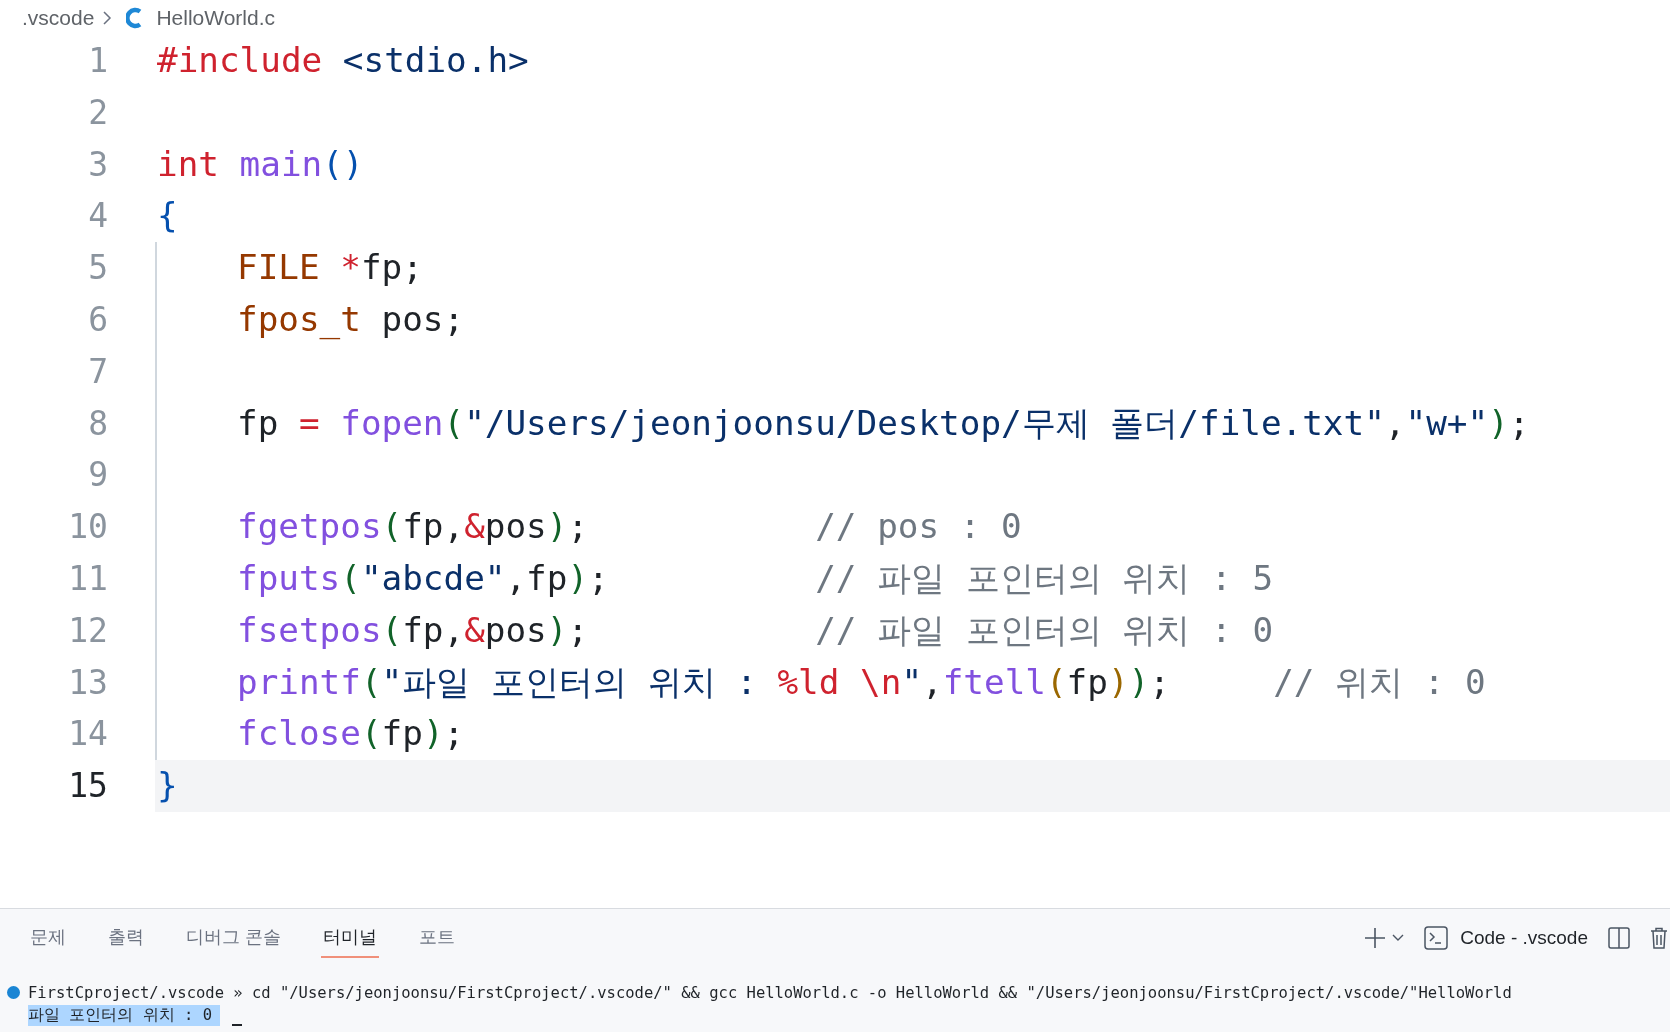 This screenshot has width=1670, height=1032. I want to click on panel-tab: 터미널, so click(350, 938).